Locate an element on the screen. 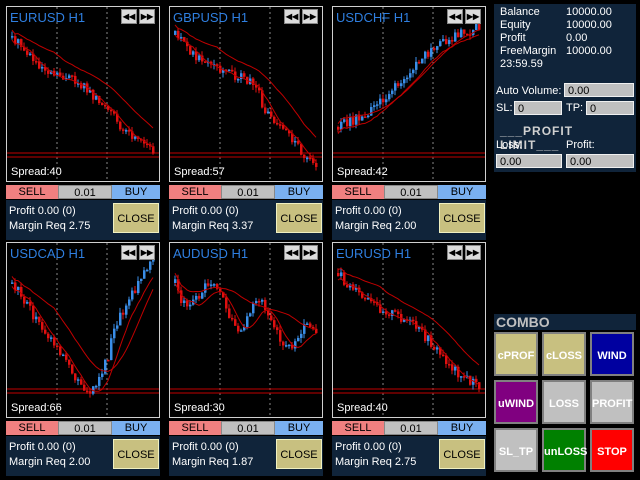  loss-limit-input: 0.00 is located at coordinates (529, 161).